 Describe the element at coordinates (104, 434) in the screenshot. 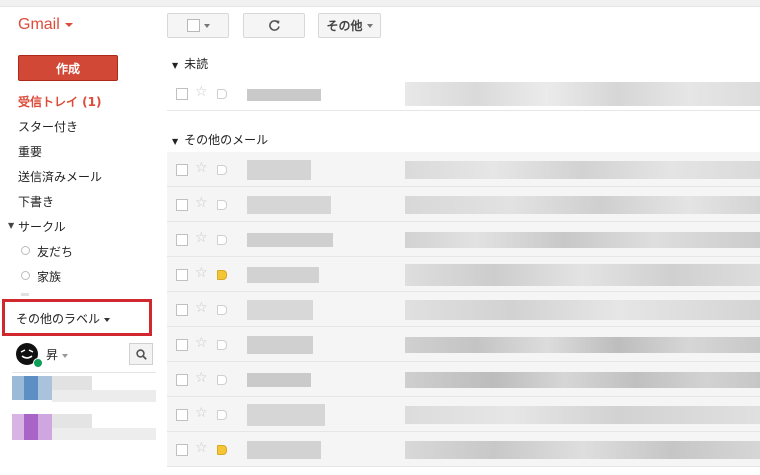

I see `contact-status-blurred` at that location.